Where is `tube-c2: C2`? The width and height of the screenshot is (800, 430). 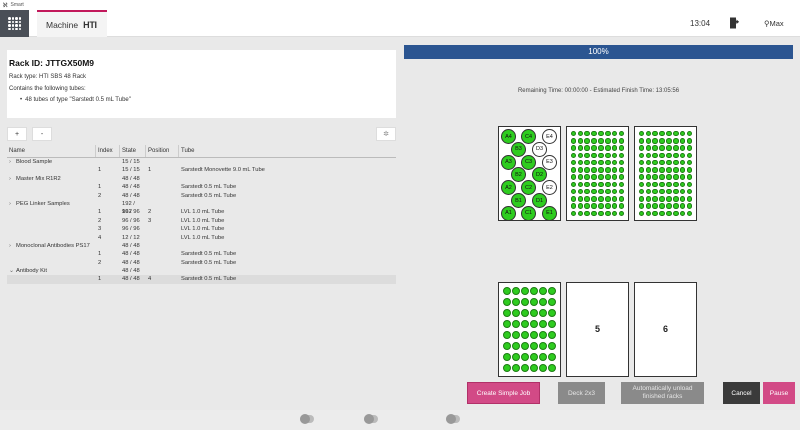
tube-c2: C2 is located at coordinates (528, 188).